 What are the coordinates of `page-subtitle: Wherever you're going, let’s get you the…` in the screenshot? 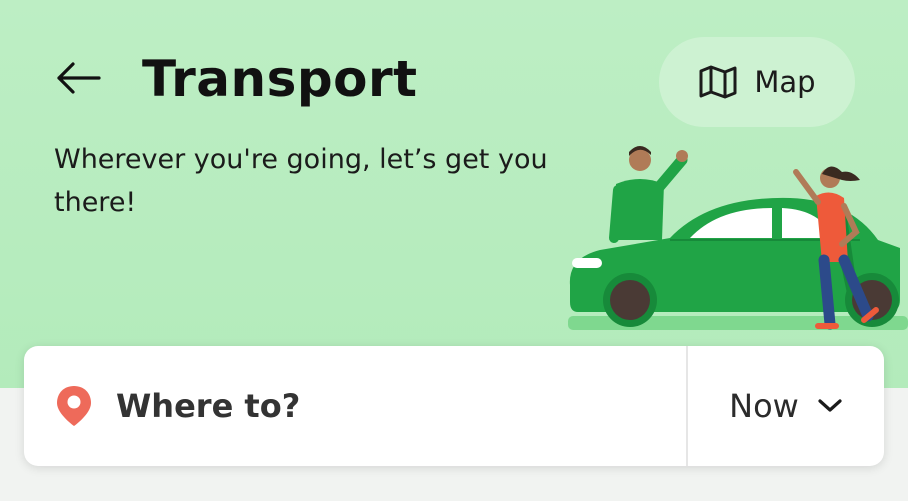 It's located at (301, 181).